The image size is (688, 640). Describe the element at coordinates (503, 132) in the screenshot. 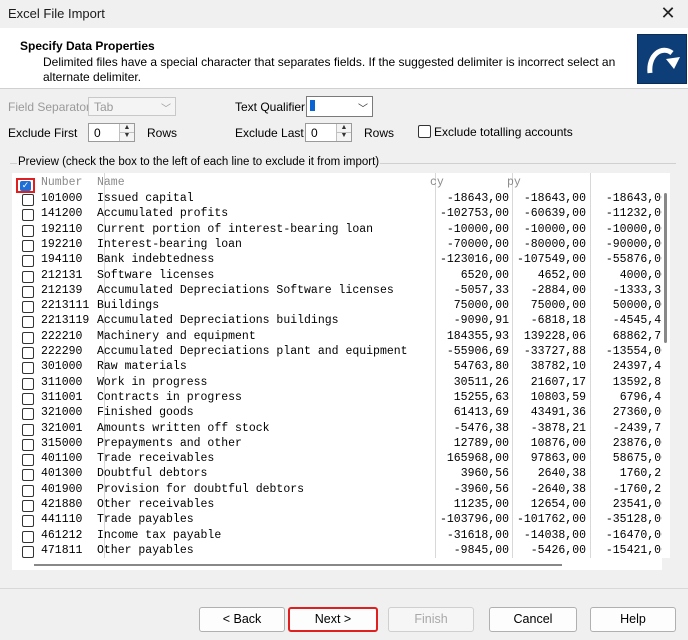

I see `exclude-totalling-label: Exclude totalling accounts` at that location.